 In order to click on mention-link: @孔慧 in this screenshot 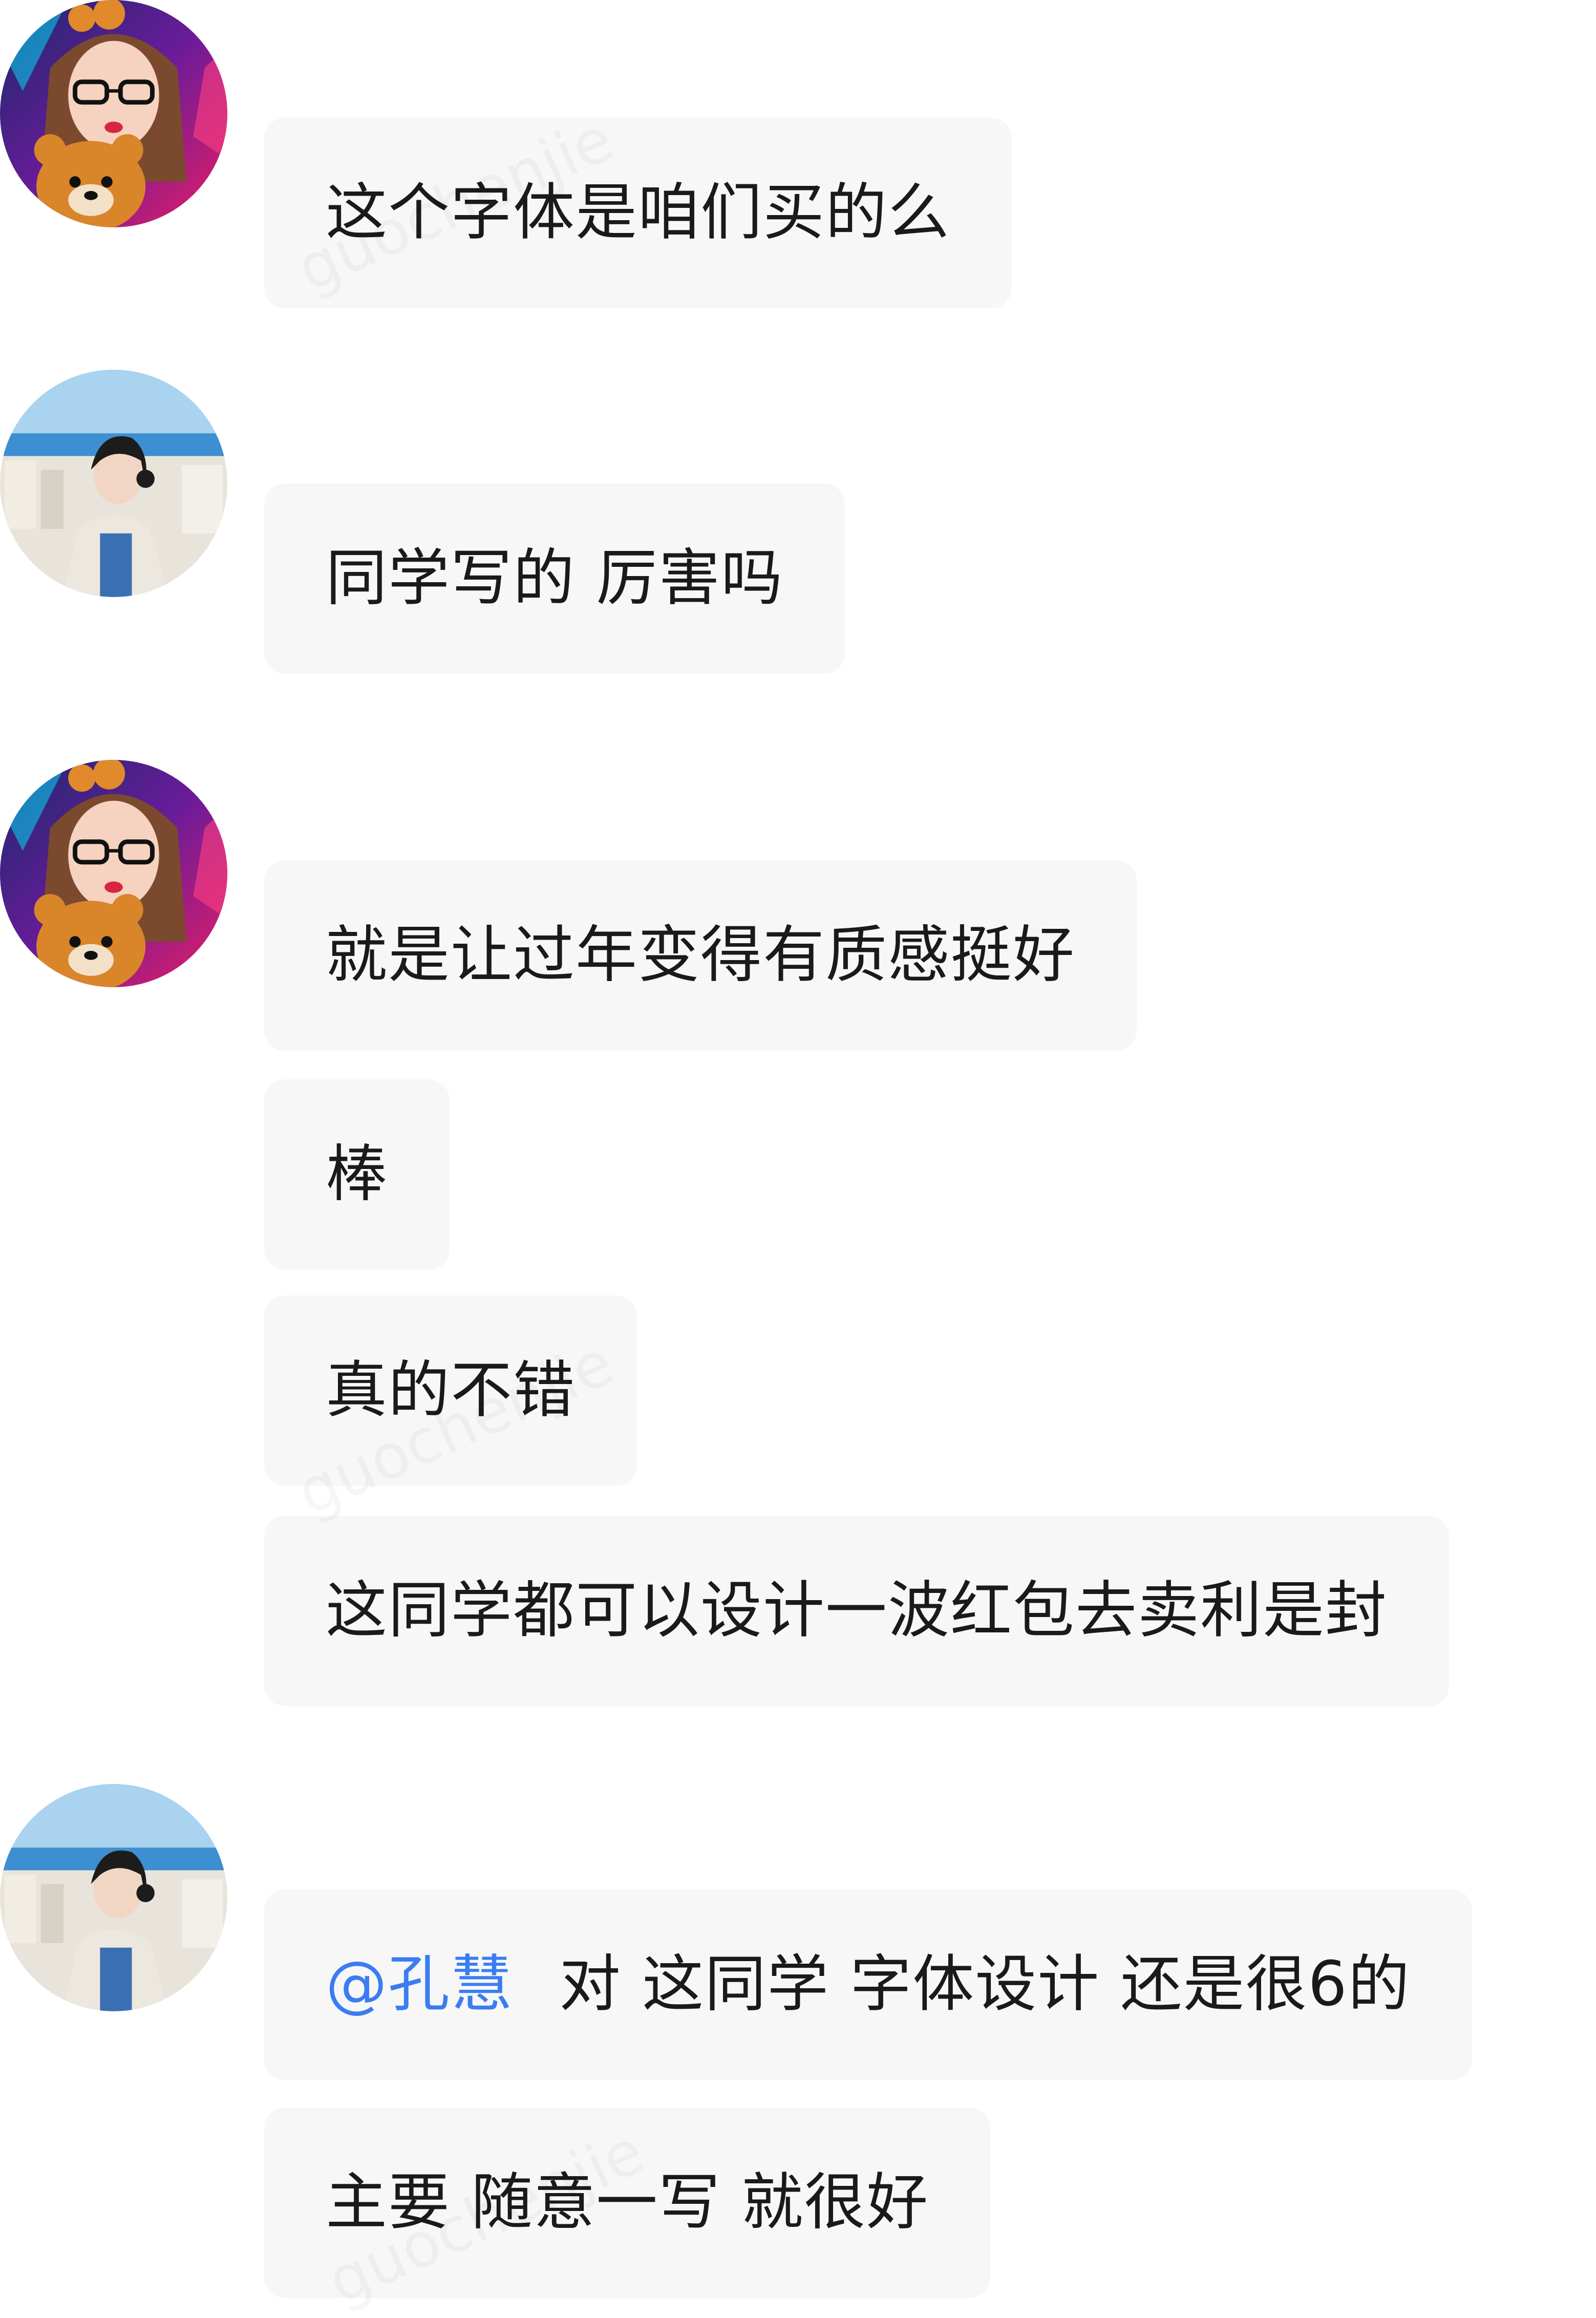, I will do `click(419, 1984)`.